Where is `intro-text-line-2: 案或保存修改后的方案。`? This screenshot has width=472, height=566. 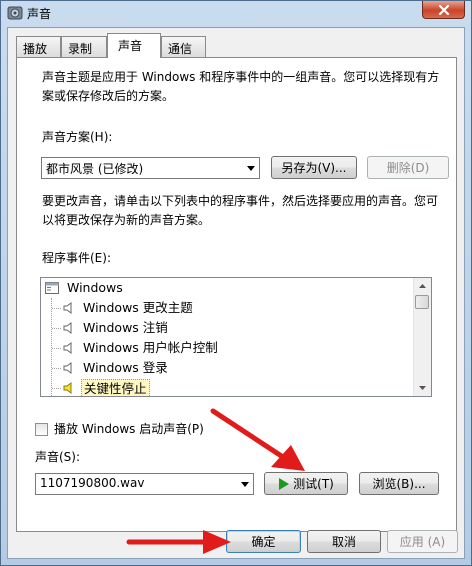
intro-text-line-2: 案或保存修改后的方案。 is located at coordinates (108, 96).